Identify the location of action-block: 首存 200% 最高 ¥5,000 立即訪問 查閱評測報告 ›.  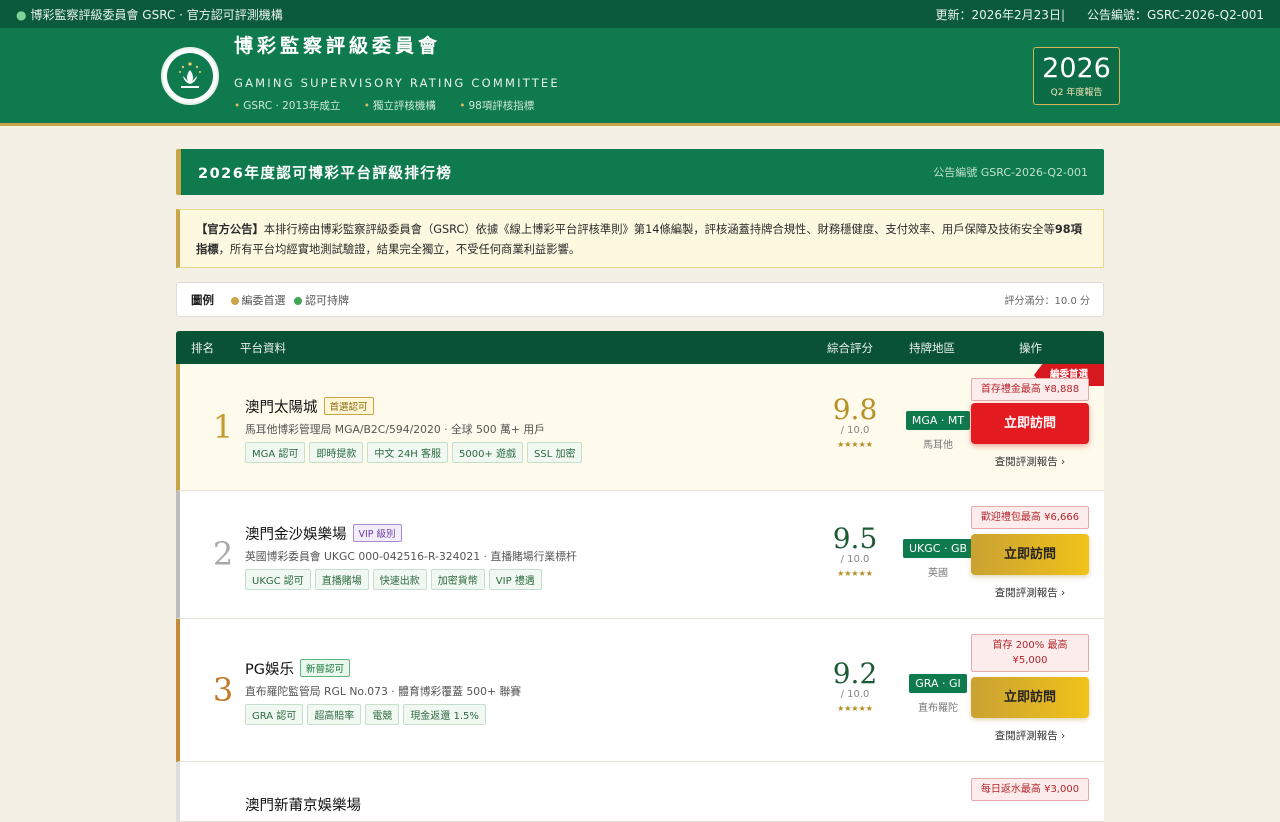
(1030, 688).